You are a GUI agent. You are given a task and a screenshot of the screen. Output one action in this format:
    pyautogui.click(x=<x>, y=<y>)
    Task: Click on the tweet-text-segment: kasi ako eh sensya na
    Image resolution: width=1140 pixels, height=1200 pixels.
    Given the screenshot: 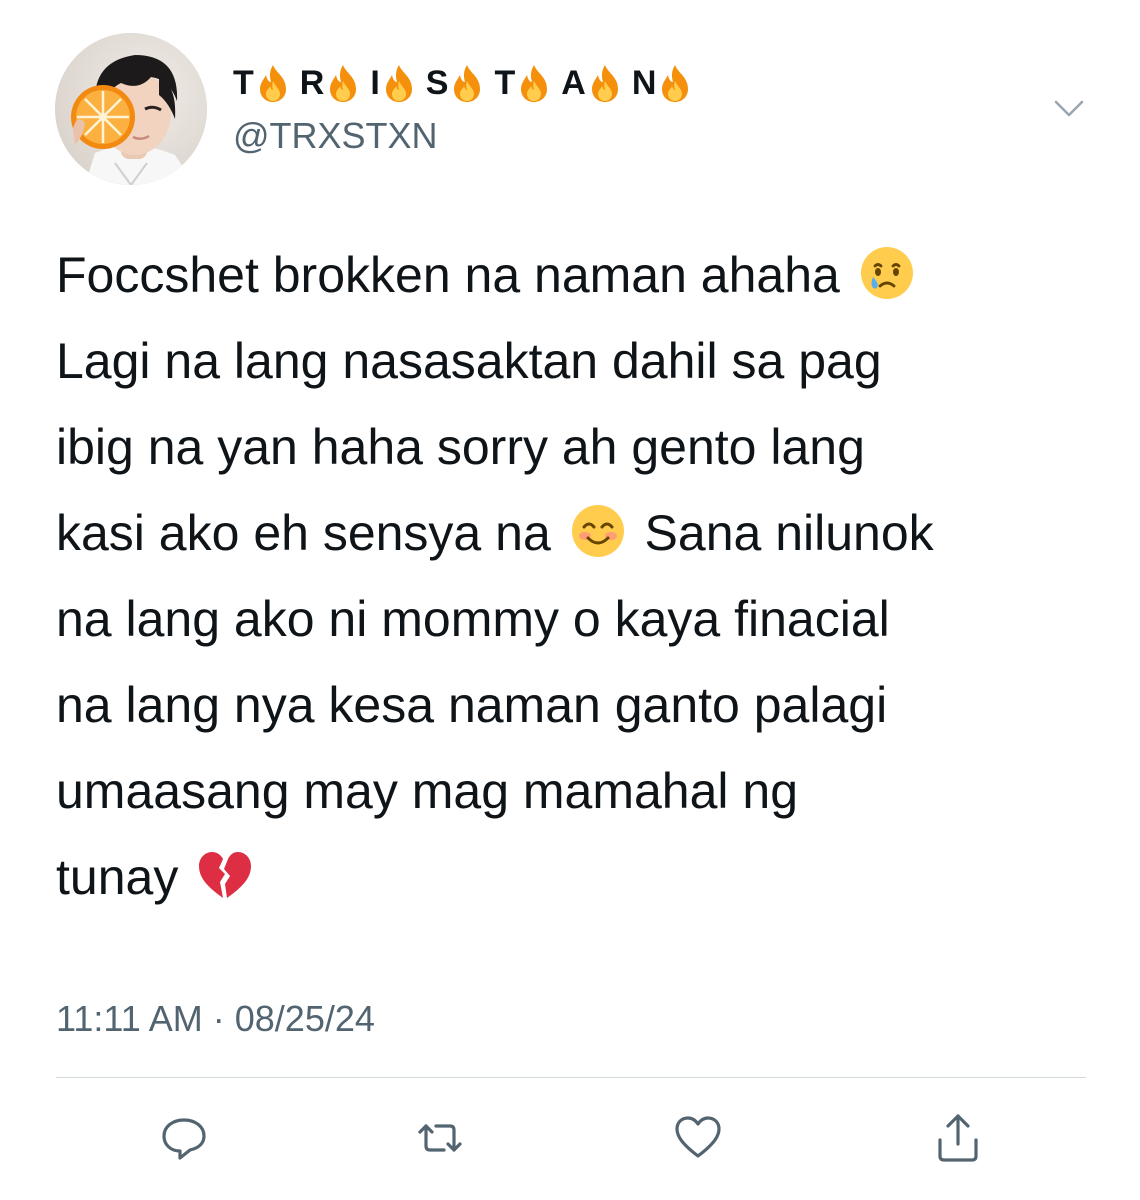 What is the action you would take?
    pyautogui.click(x=310, y=533)
    